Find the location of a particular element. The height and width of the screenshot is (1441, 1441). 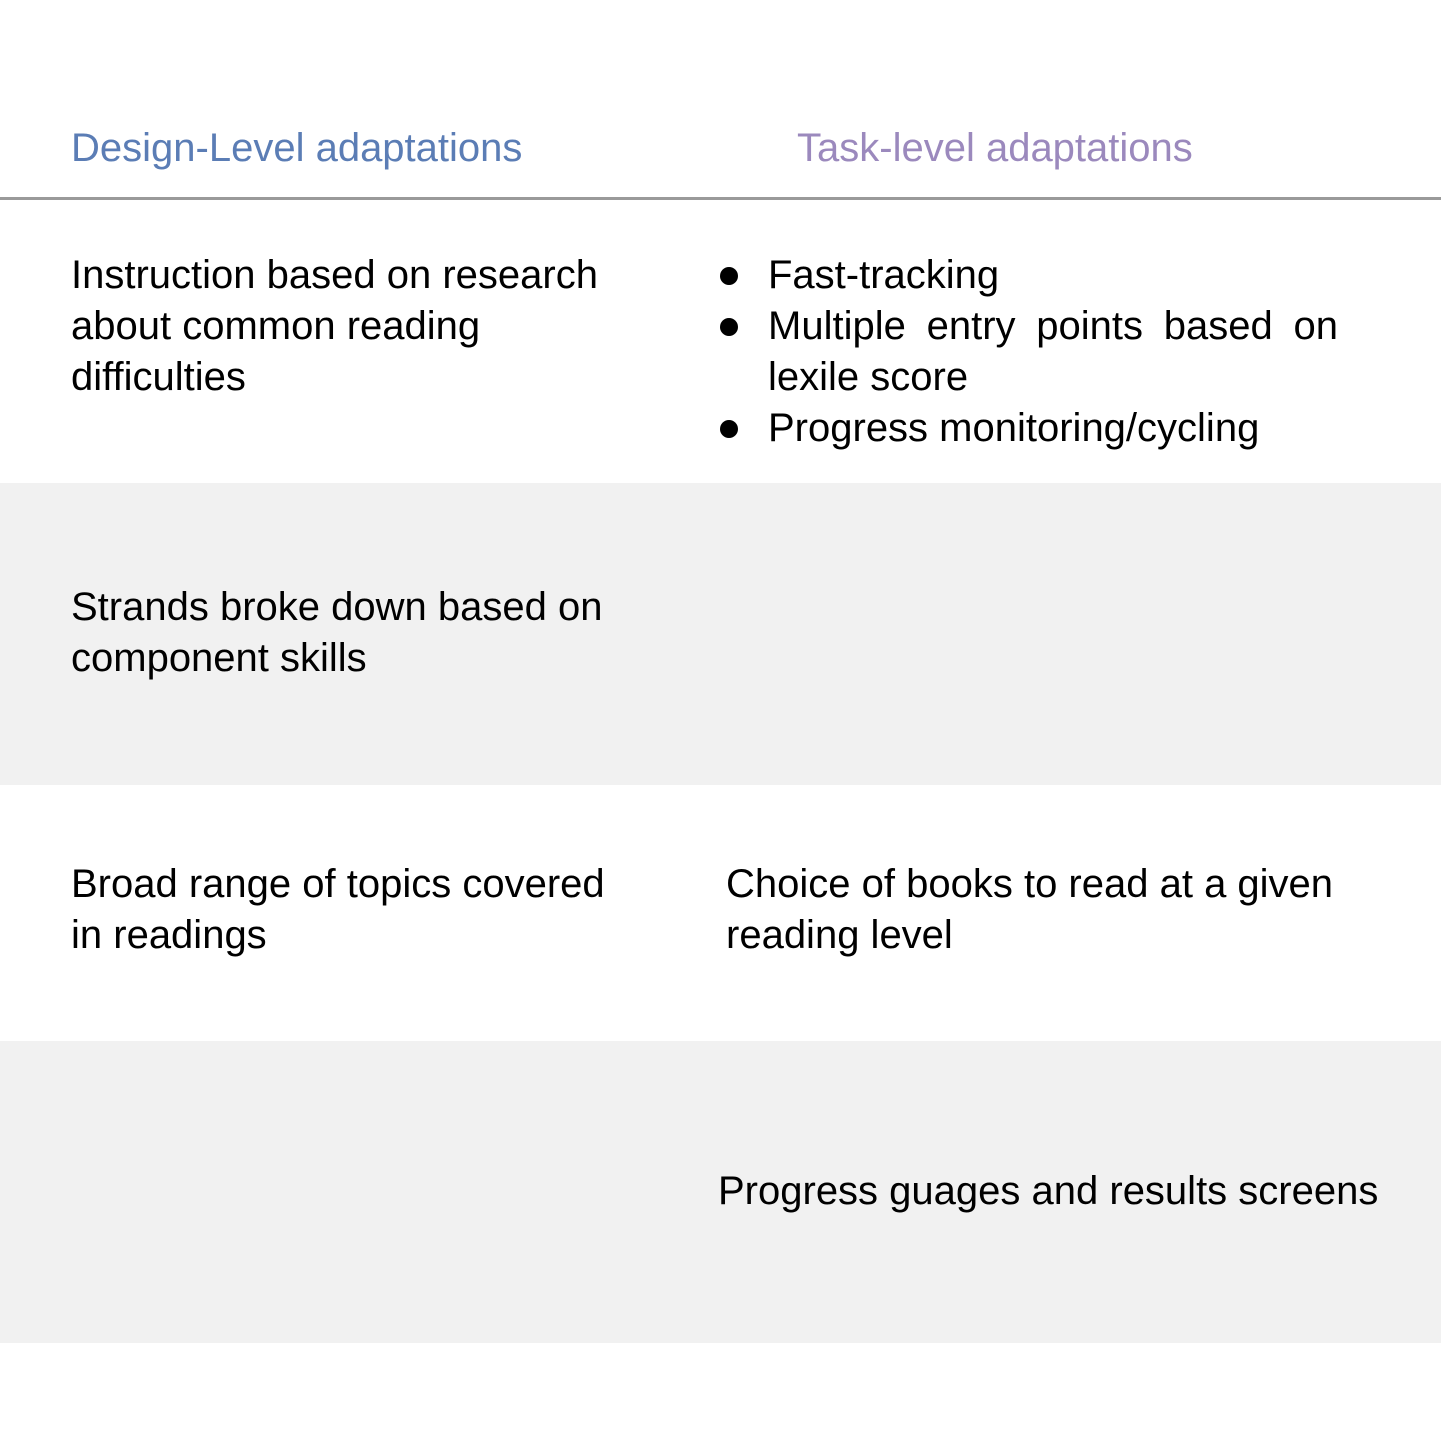

task-cell: Progress guages and results screens is located at coordinates (1073, 1191).